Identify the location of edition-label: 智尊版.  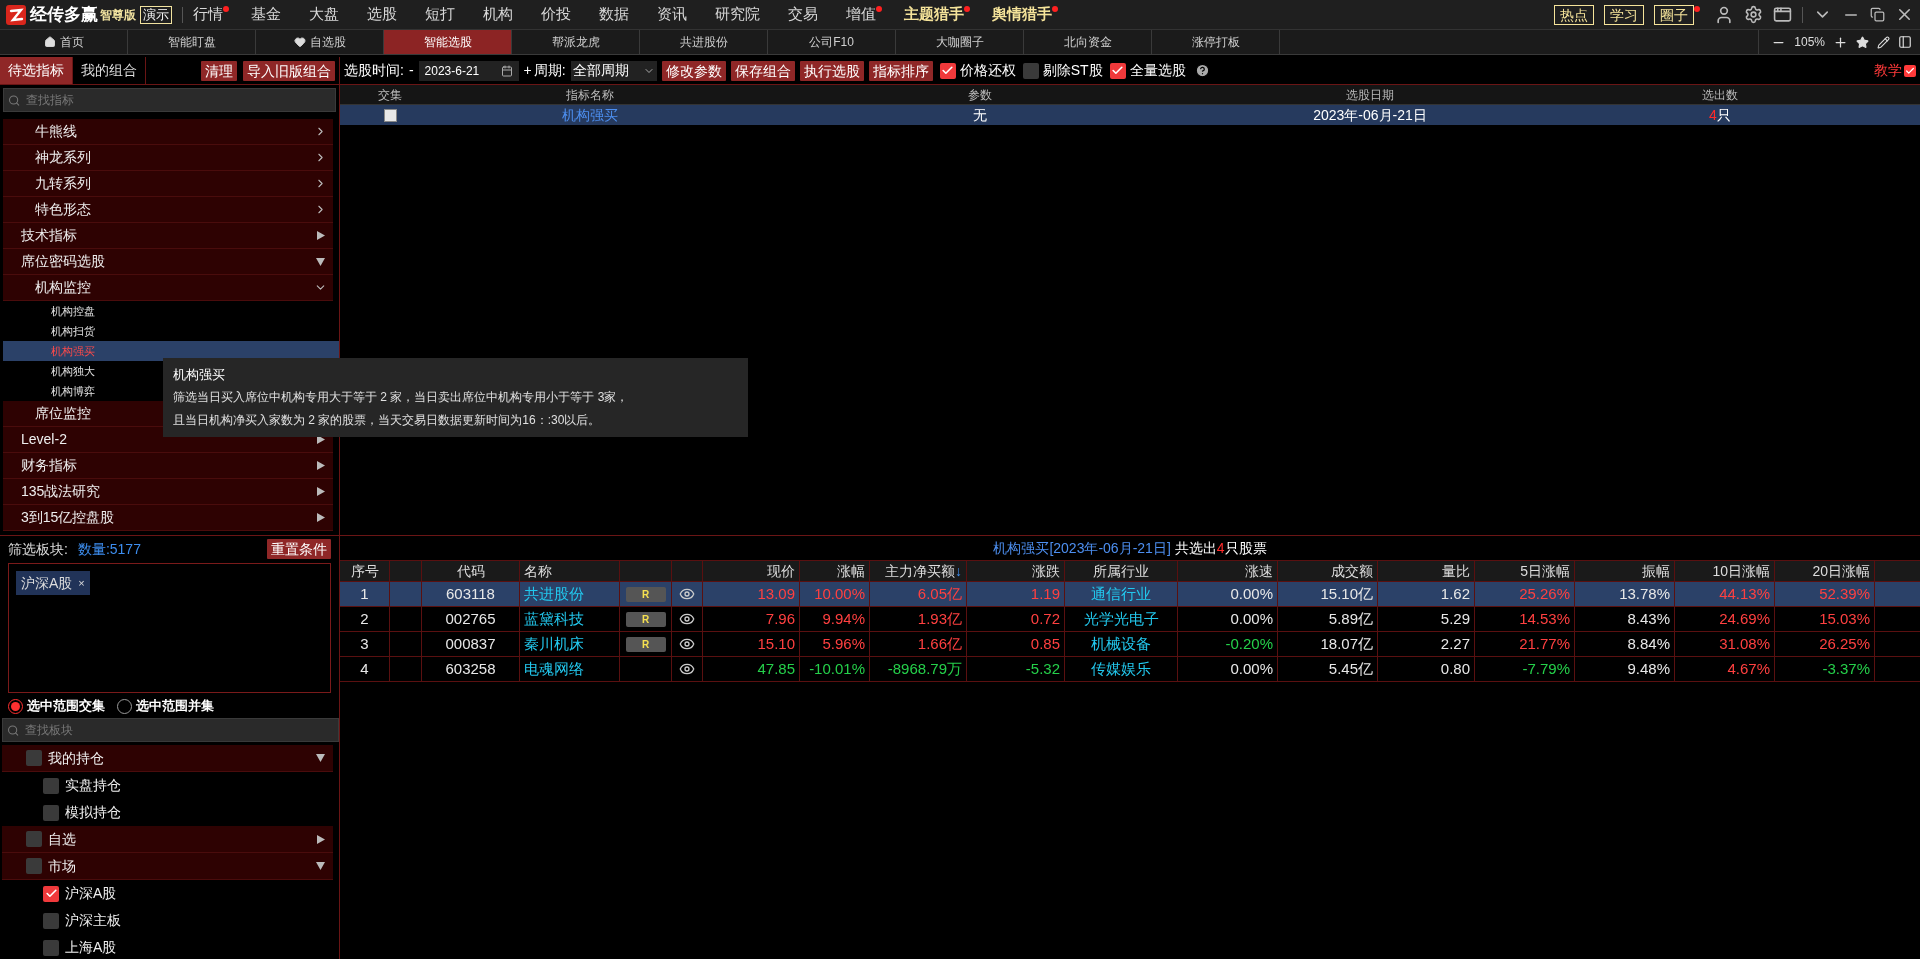
(118, 15).